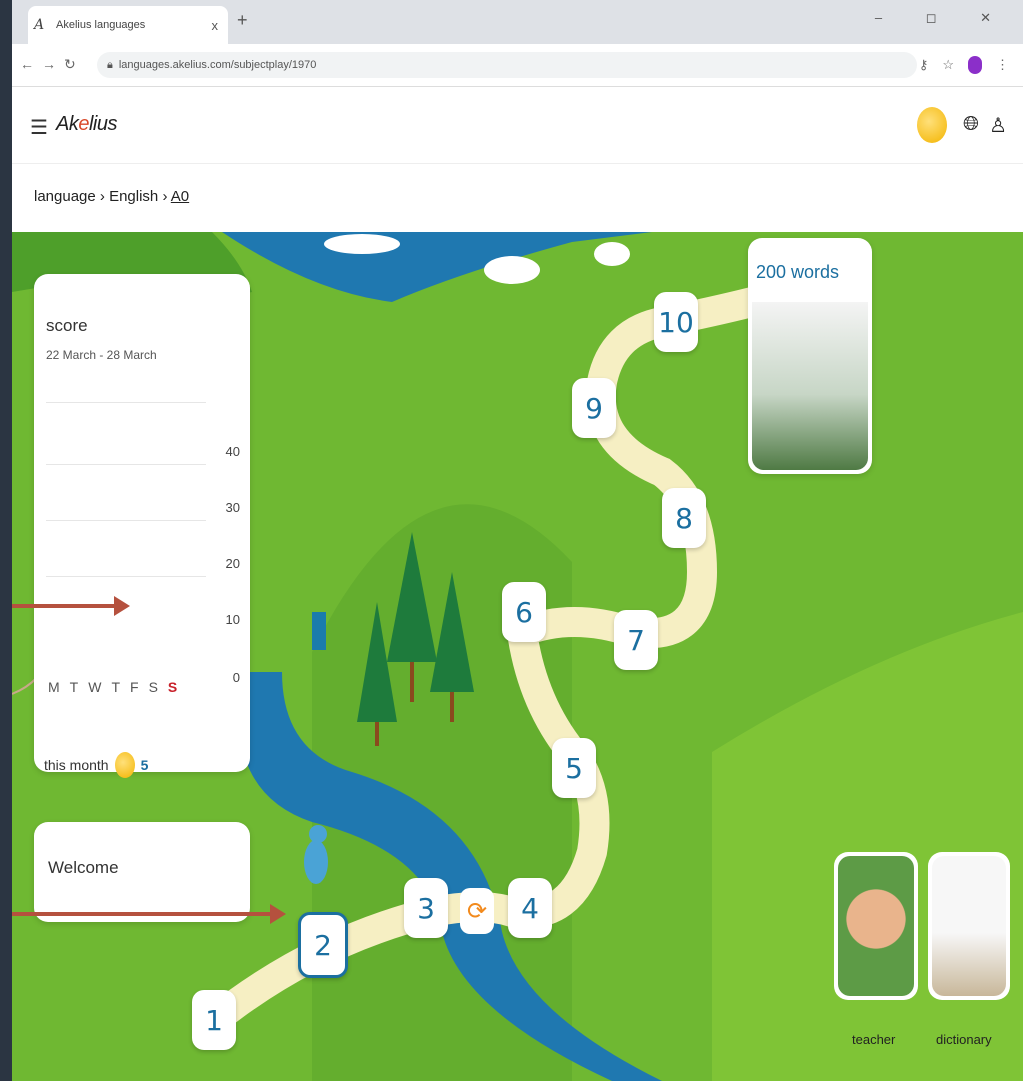 Image resolution: width=1023 pixels, height=1081 pixels. Describe the element at coordinates (215, 25) in the screenshot. I see `tab-close-icon: x` at that location.